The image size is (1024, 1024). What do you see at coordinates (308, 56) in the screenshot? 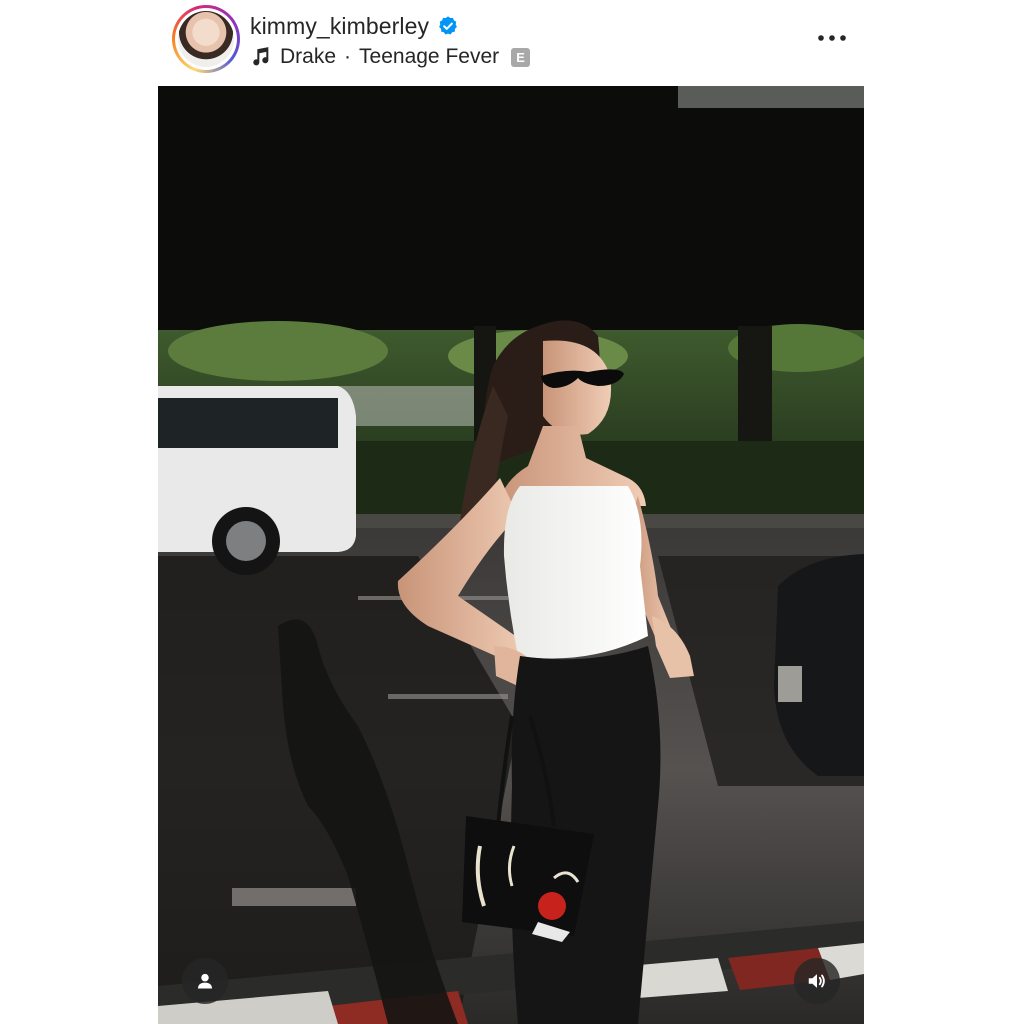
I see `music-artist: Drake` at bounding box center [308, 56].